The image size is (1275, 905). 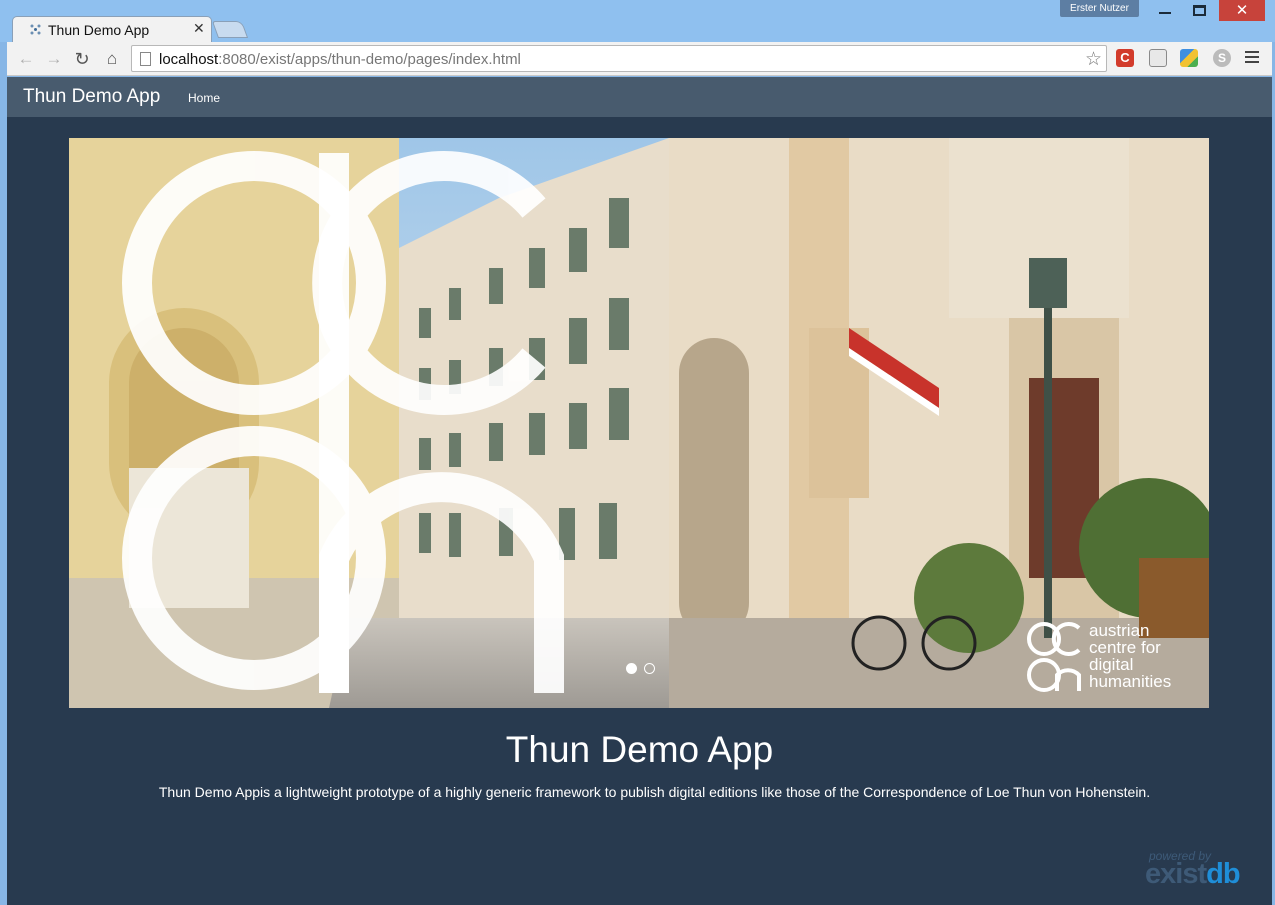 What do you see at coordinates (230, 29) in the screenshot?
I see `new-tab-button` at bounding box center [230, 29].